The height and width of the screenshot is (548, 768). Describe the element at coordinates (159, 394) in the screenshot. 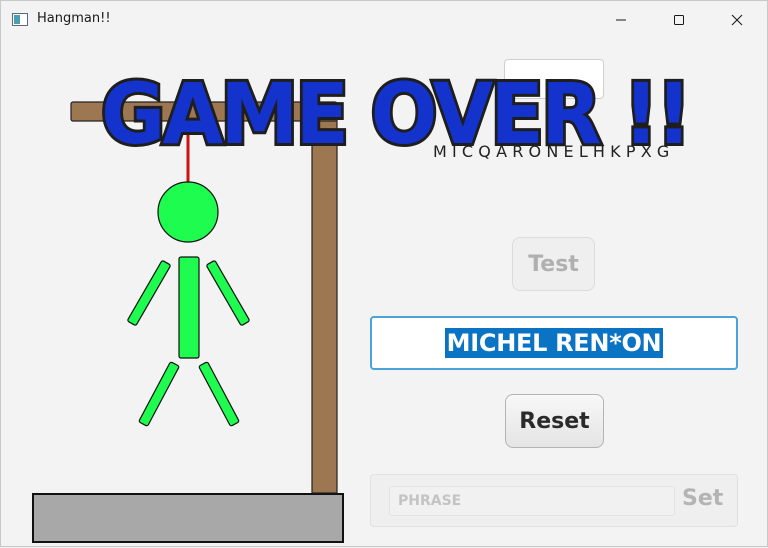

I see `hangman-left-leg` at that location.